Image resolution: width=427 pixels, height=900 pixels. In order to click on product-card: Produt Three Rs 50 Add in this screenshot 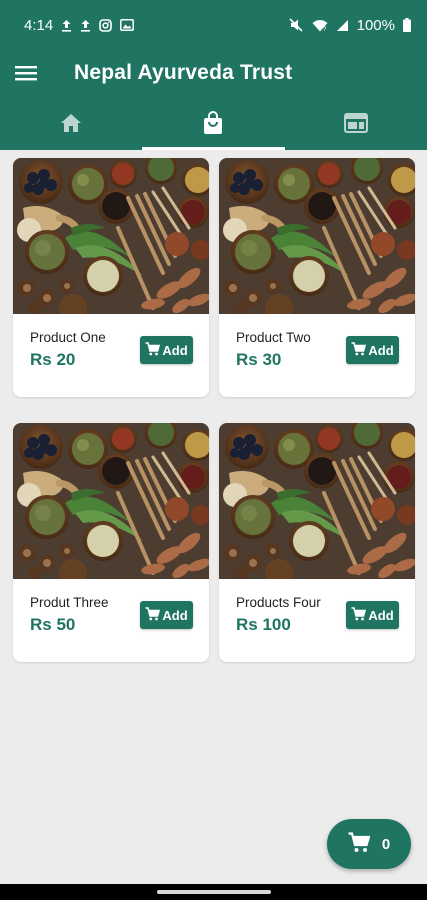, I will do `click(111, 542)`.